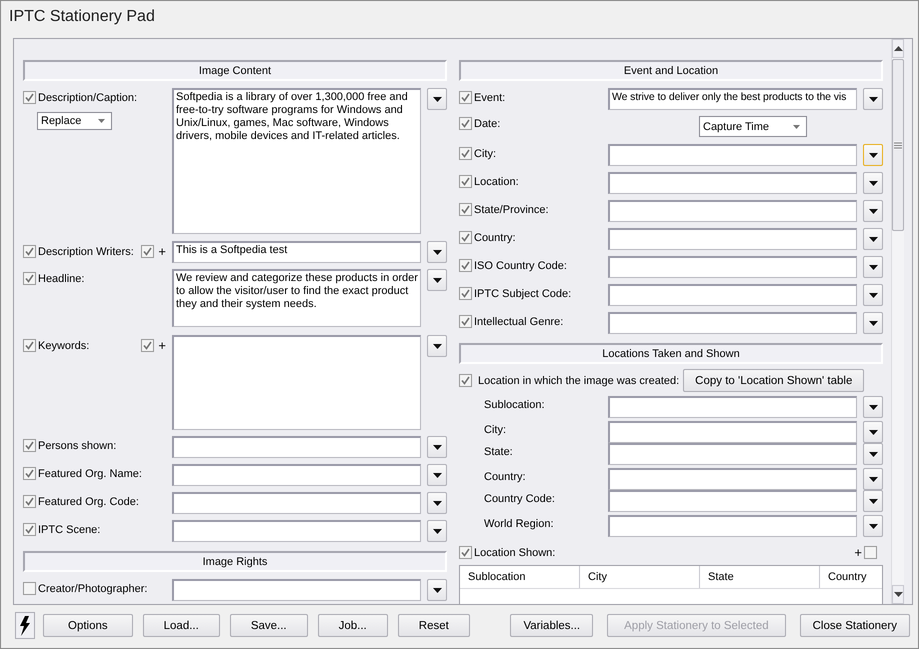 The width and height of the screenshot is (919, 649). What do you see at coordinates (760, 577) in the screenshot?
I see `column-header: State` at bounding box center [760, 577].